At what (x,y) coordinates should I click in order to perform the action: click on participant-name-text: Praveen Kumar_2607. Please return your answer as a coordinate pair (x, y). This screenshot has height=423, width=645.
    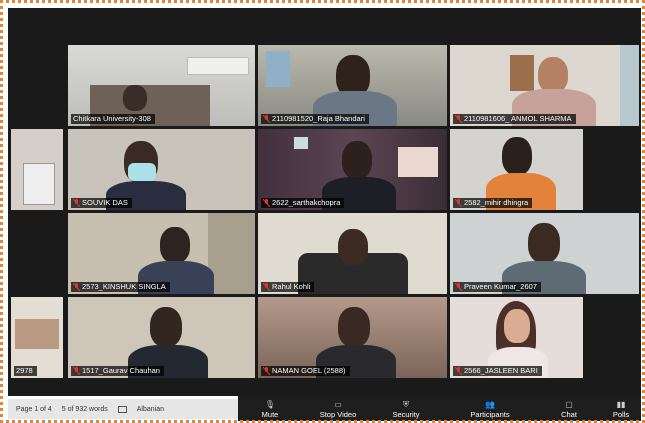
    Looking at the image, I should click on (500, 286).